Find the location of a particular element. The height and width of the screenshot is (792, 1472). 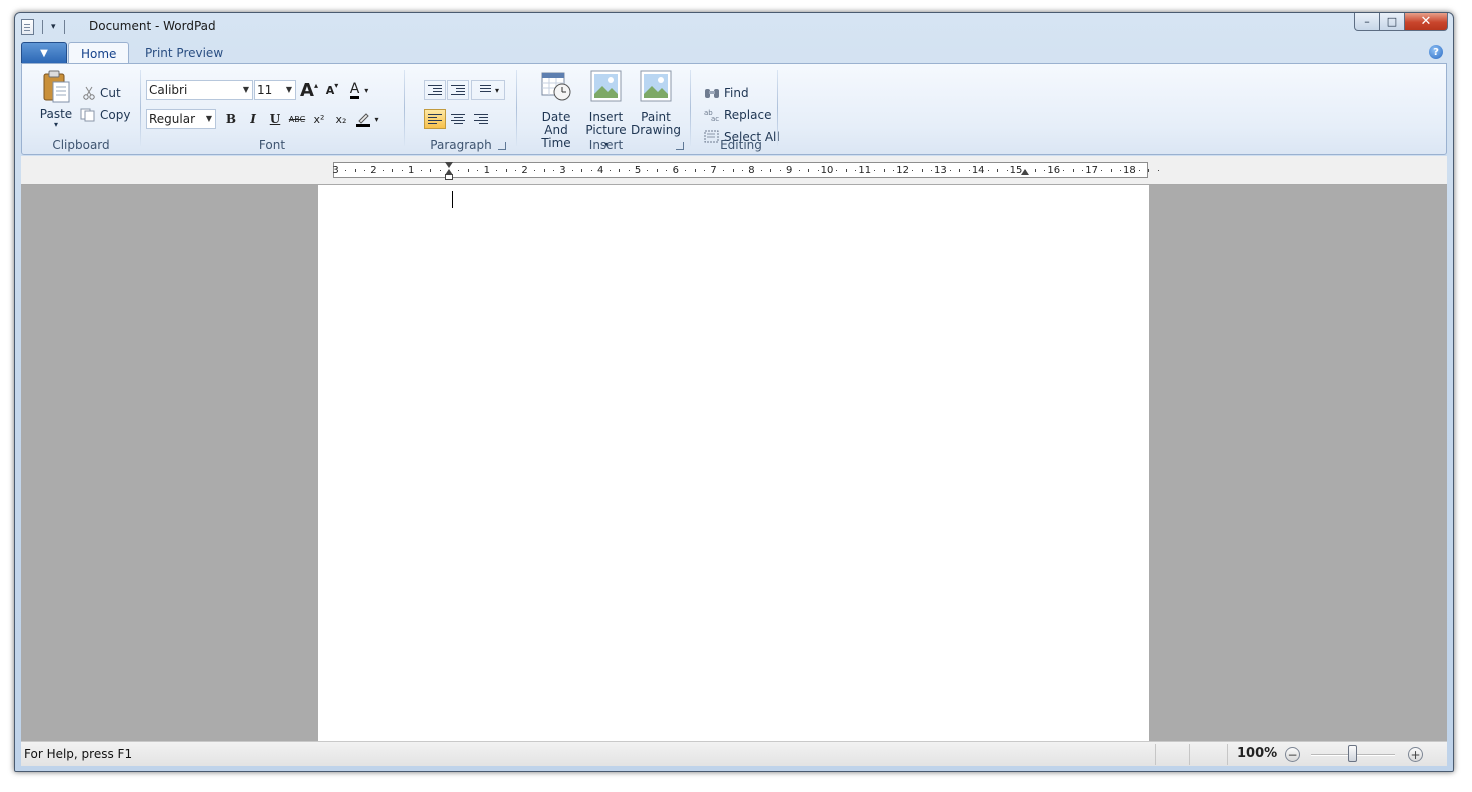

bold-button: B is located at coordinates (231, 119).